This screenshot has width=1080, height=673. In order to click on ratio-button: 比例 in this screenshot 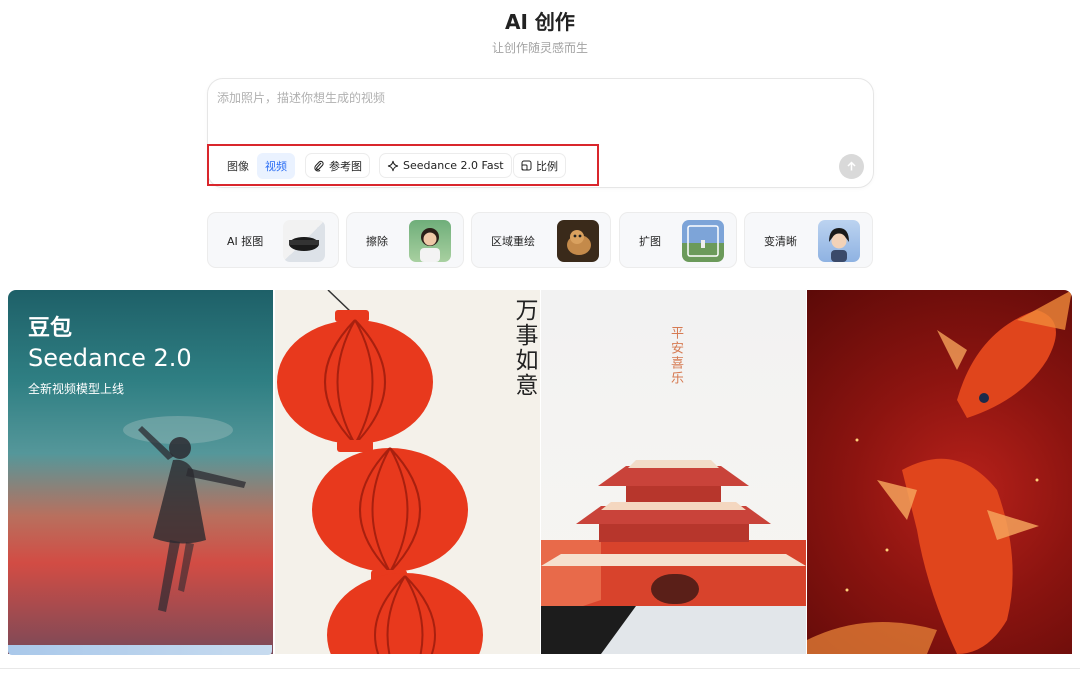, I will do `click(539, 165)`.